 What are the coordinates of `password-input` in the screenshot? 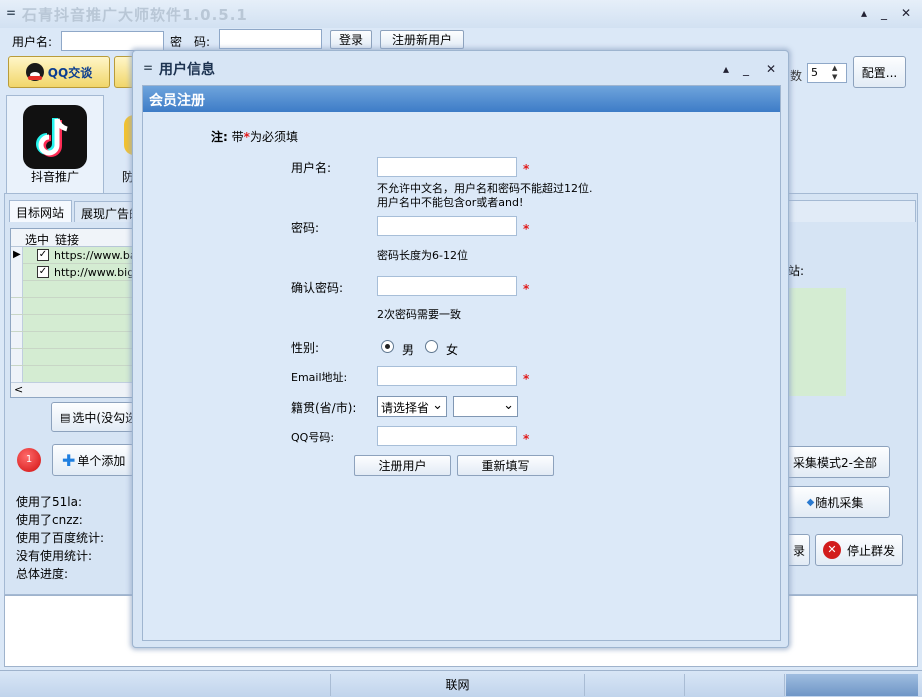 It's located at (270, 39).